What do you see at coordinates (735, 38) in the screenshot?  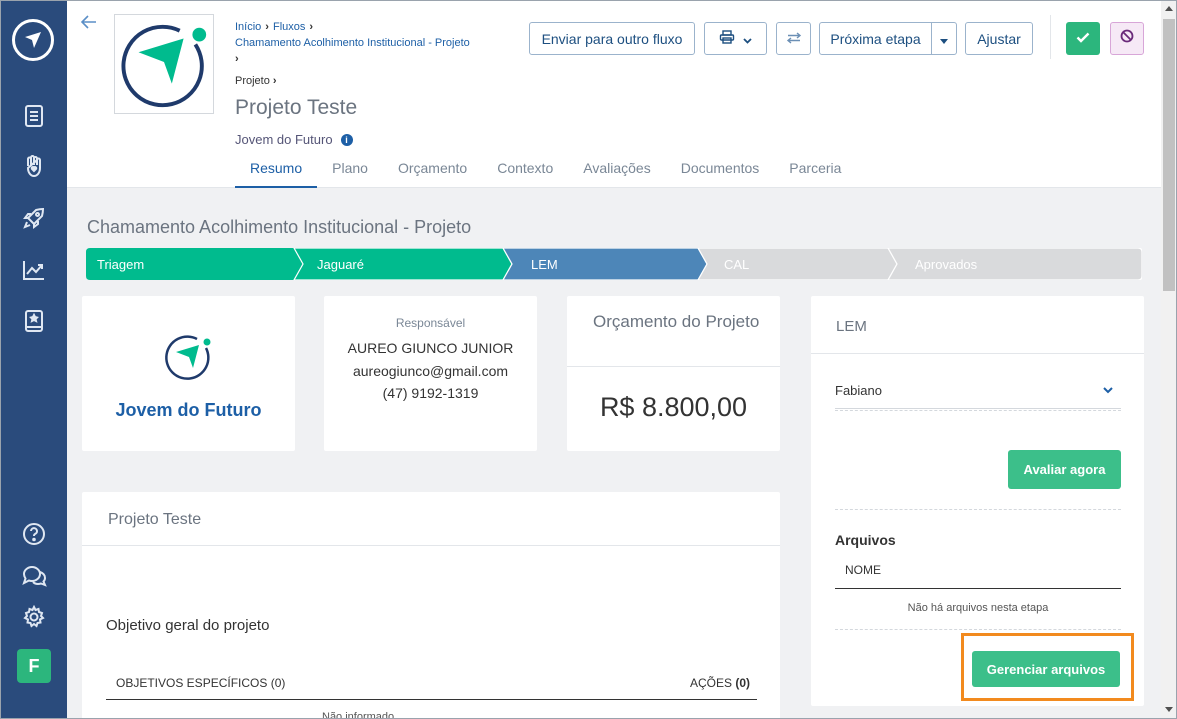 I see `print-button` at bounding box center [735, 38].